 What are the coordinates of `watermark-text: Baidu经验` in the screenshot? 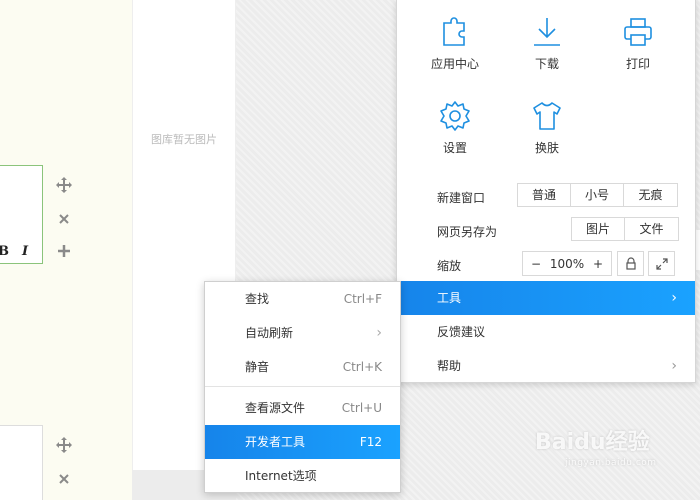 It's located at (592, 442).